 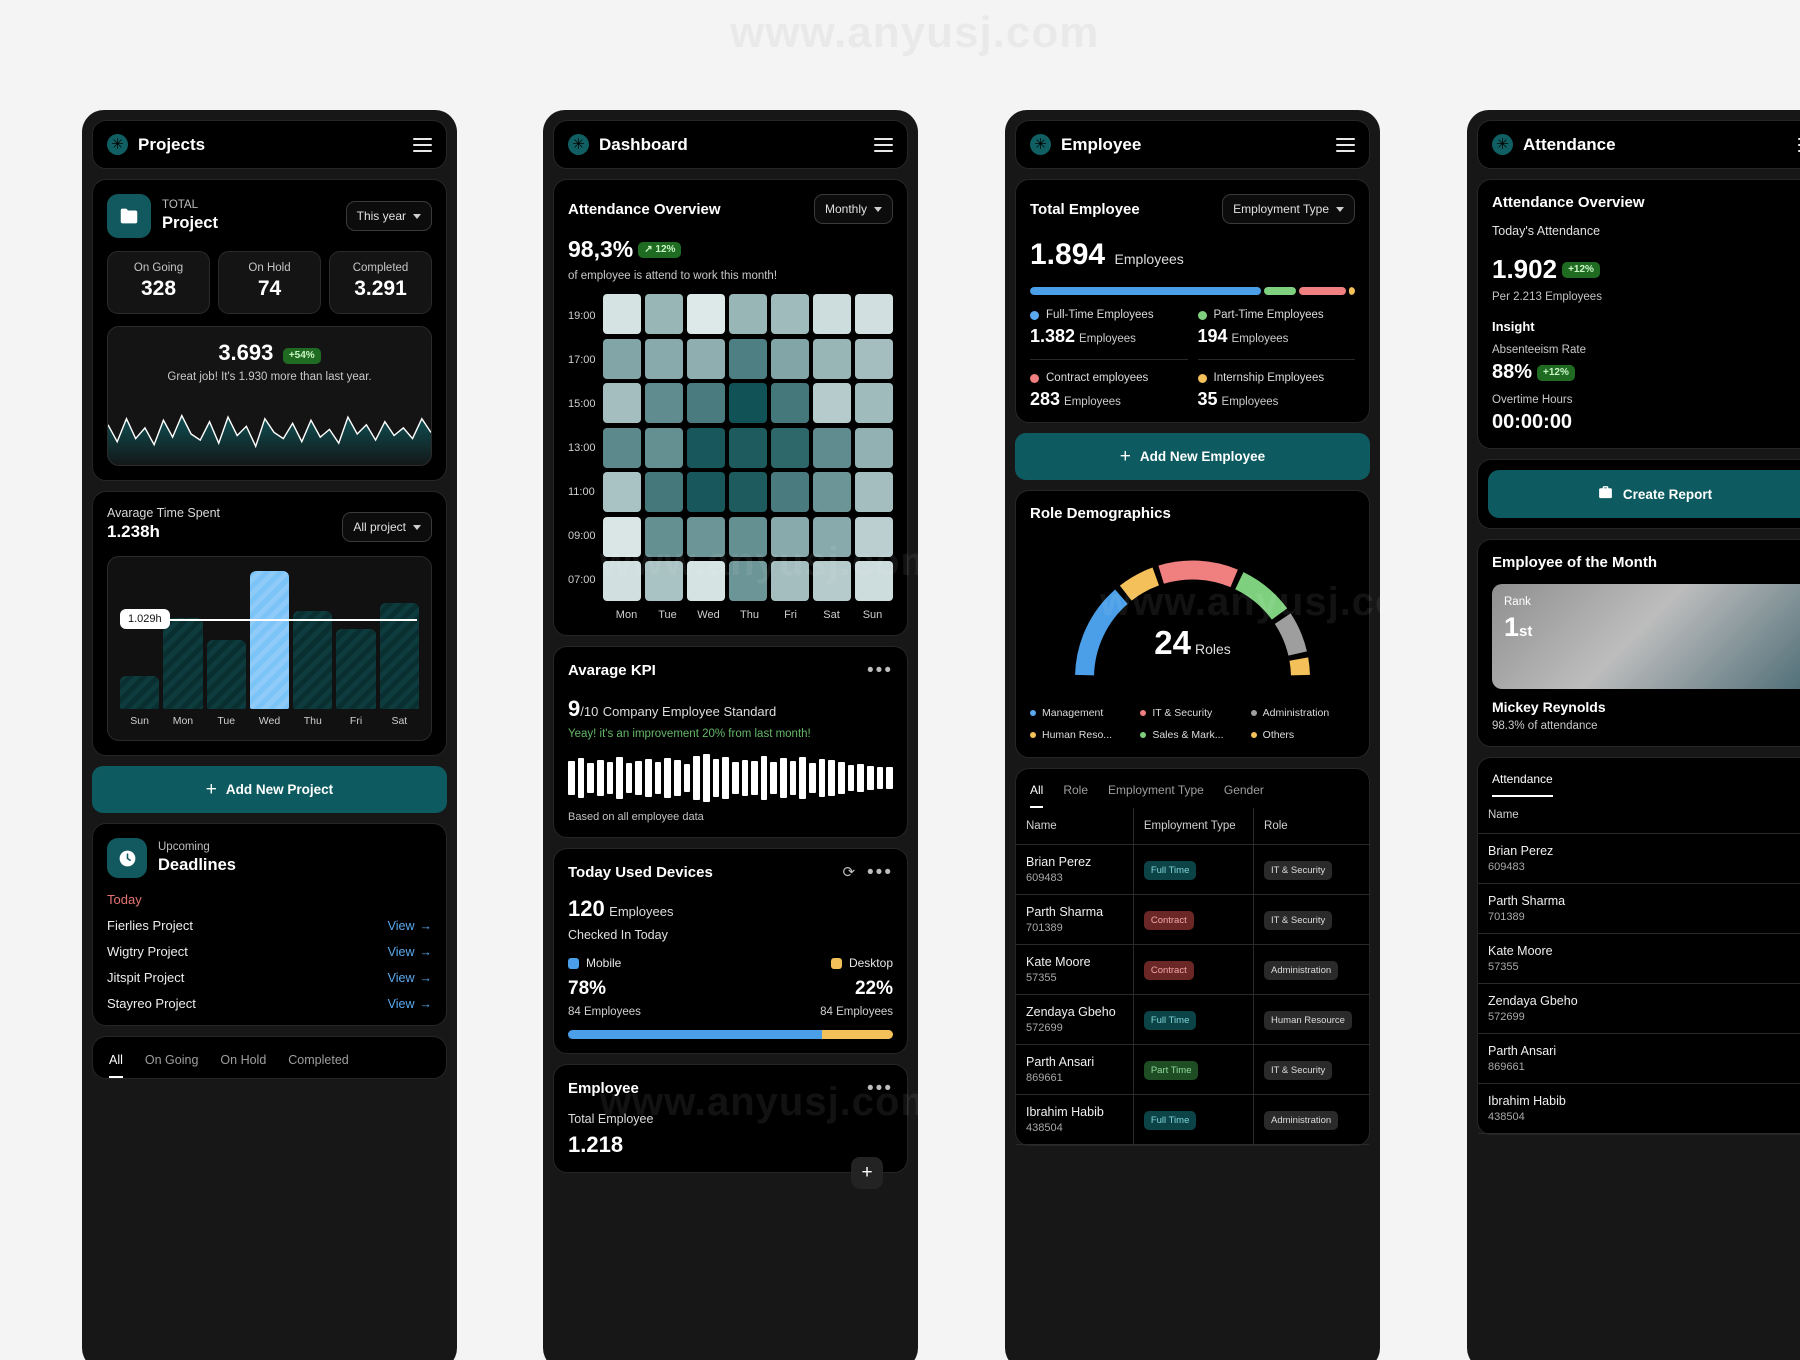 I want to click on tab-attendance: Attendance, so click(x=1522, y=784).